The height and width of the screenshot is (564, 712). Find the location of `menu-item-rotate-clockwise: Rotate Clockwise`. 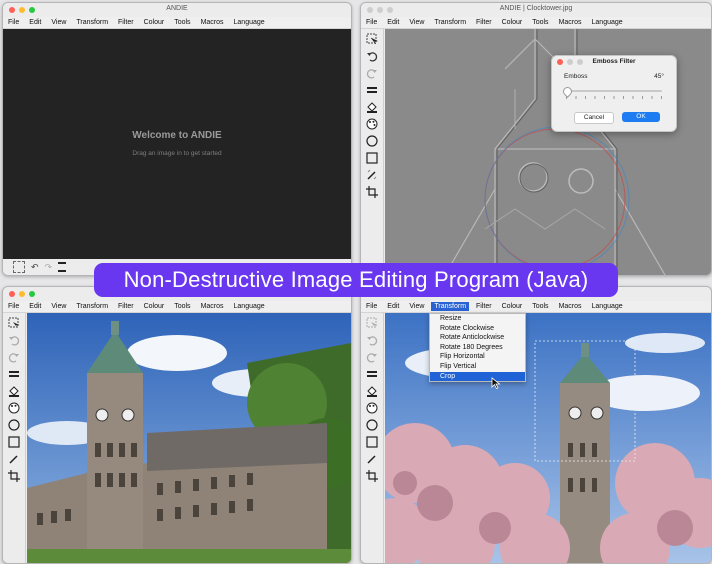

menu-item-rotate-clockwise: Rotate Clockwise is located at coordinates (477, 329).